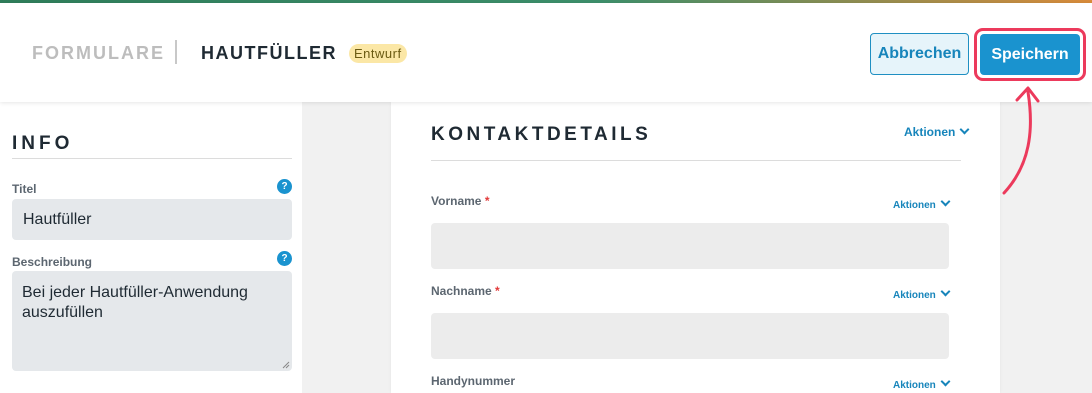 The image size is (1092, 393). What do you see at coordinates (541, 134) in the screenshot?
I see `section-title: KONTAKTDETAILS` at bounding box center [541, 134].